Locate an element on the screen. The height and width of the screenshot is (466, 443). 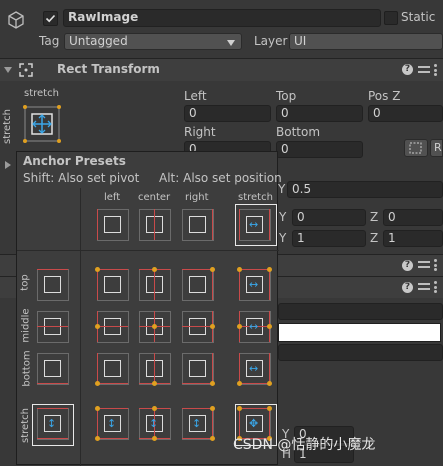
anchor-stretch-top-label: stretch is located at coordinates (41, 93).